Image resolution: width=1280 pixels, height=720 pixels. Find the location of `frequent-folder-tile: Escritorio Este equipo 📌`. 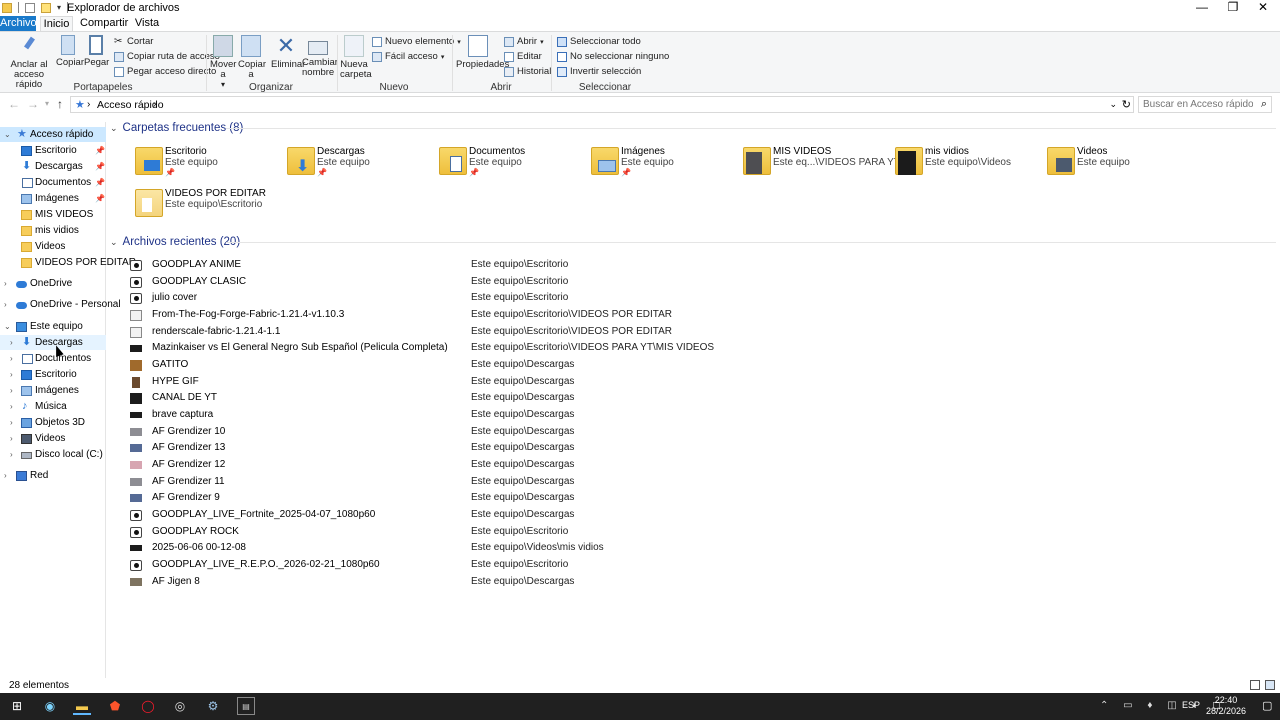

frequent-folder-tile: Escritorio Este equipo 📌 is located at coordinates (210, 162).